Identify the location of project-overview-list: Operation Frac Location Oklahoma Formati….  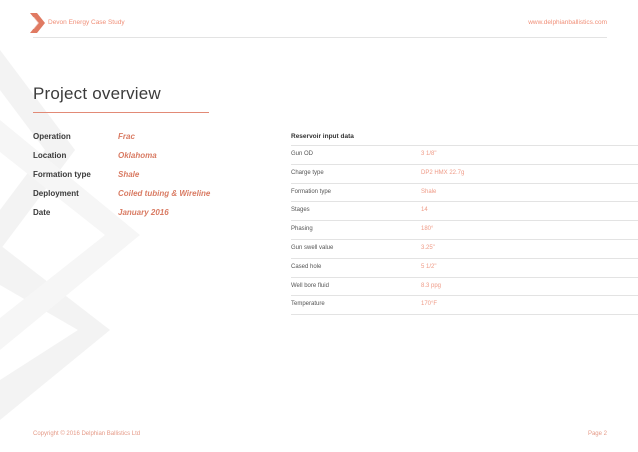
(153, 179).